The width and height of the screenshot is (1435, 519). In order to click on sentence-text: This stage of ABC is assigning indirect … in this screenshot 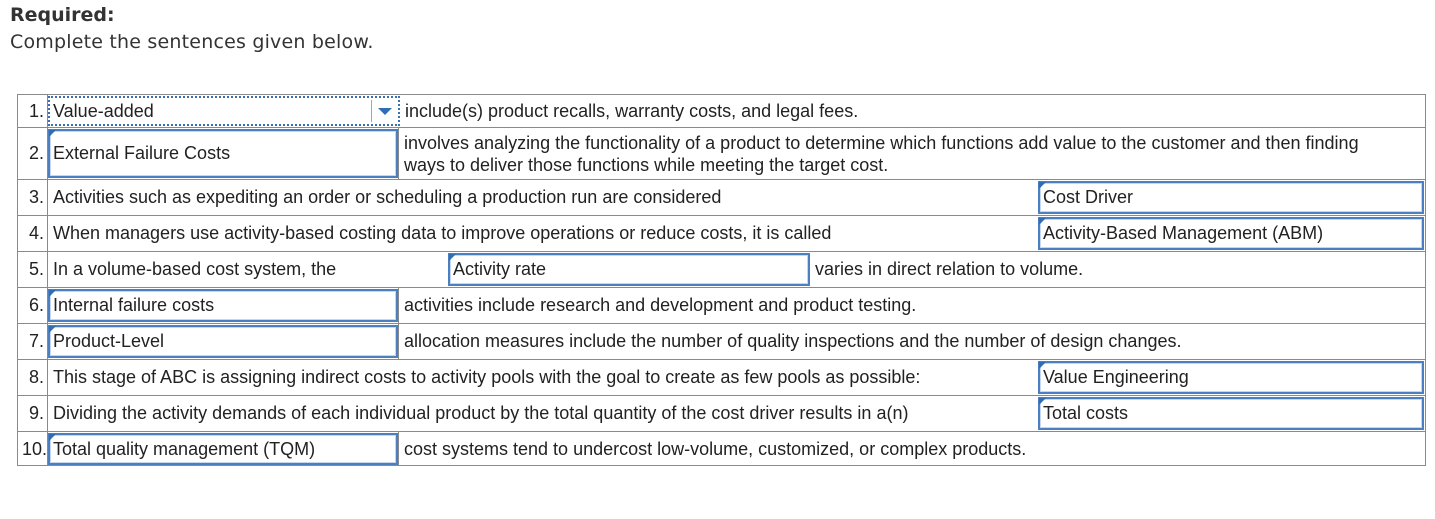, I will do `click(487, 377)`.